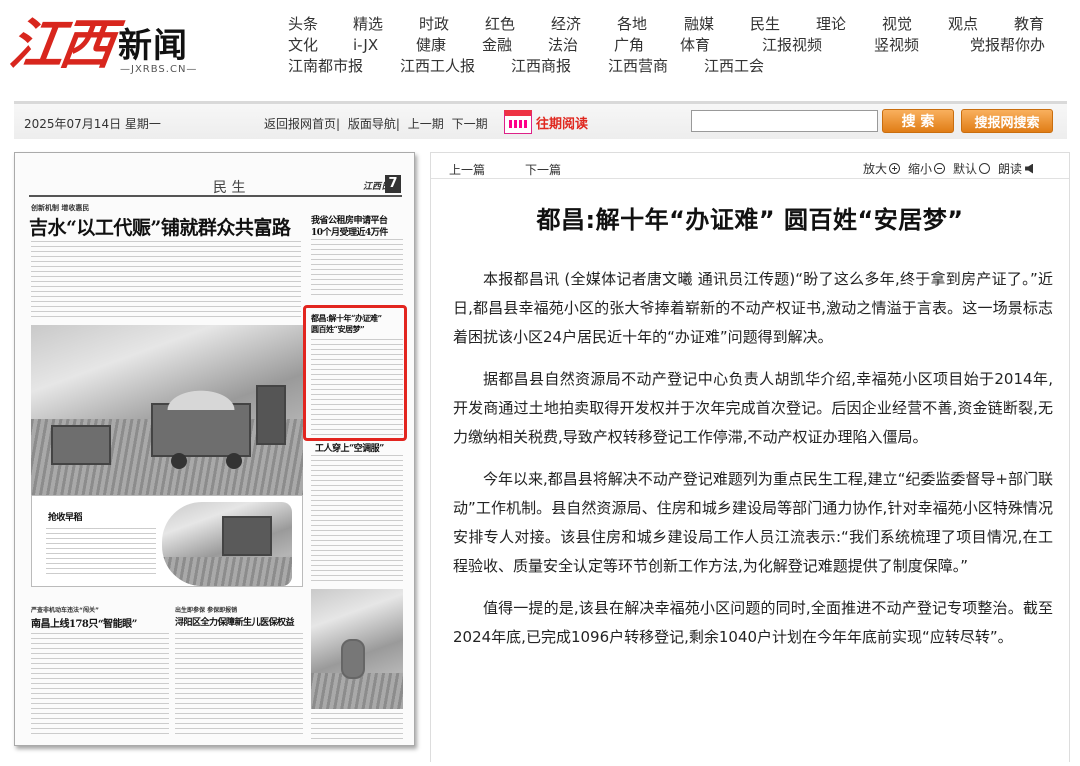  Describe the element at coordinates (734, 66) in the screenshot. I see `nav-item: 江西工会` at that location.